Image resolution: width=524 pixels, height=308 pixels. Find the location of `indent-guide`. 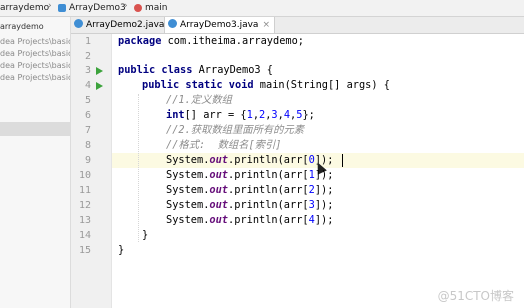

indent-guide is located at coordinates (138, 168).